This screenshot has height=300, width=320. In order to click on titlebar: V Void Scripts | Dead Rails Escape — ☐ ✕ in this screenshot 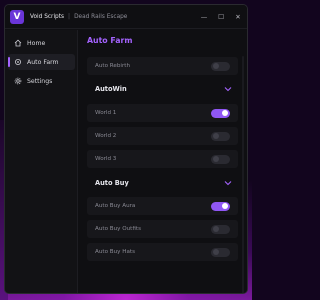, I will do `click(126, 17)`.